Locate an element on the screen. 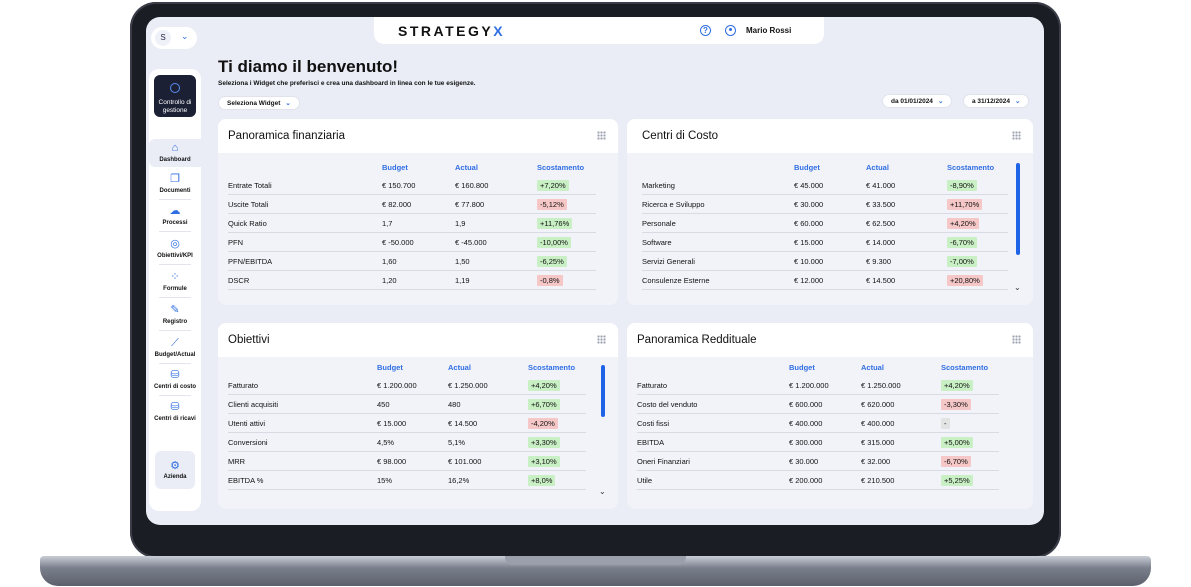 This screenshot has width=1191, height=587. cell-delta: -8,90% is located at coordinates (962, 185).